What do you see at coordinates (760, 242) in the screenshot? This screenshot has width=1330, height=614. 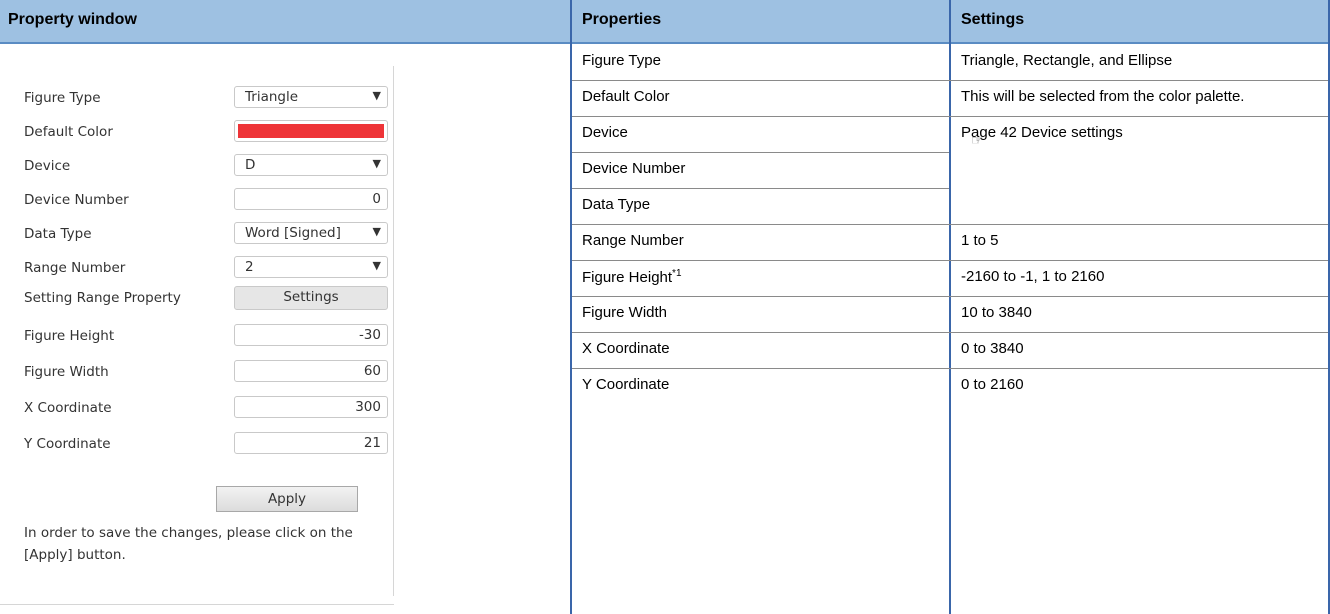 I see `cell-property: Range Number` at bounding box center [760, 242].